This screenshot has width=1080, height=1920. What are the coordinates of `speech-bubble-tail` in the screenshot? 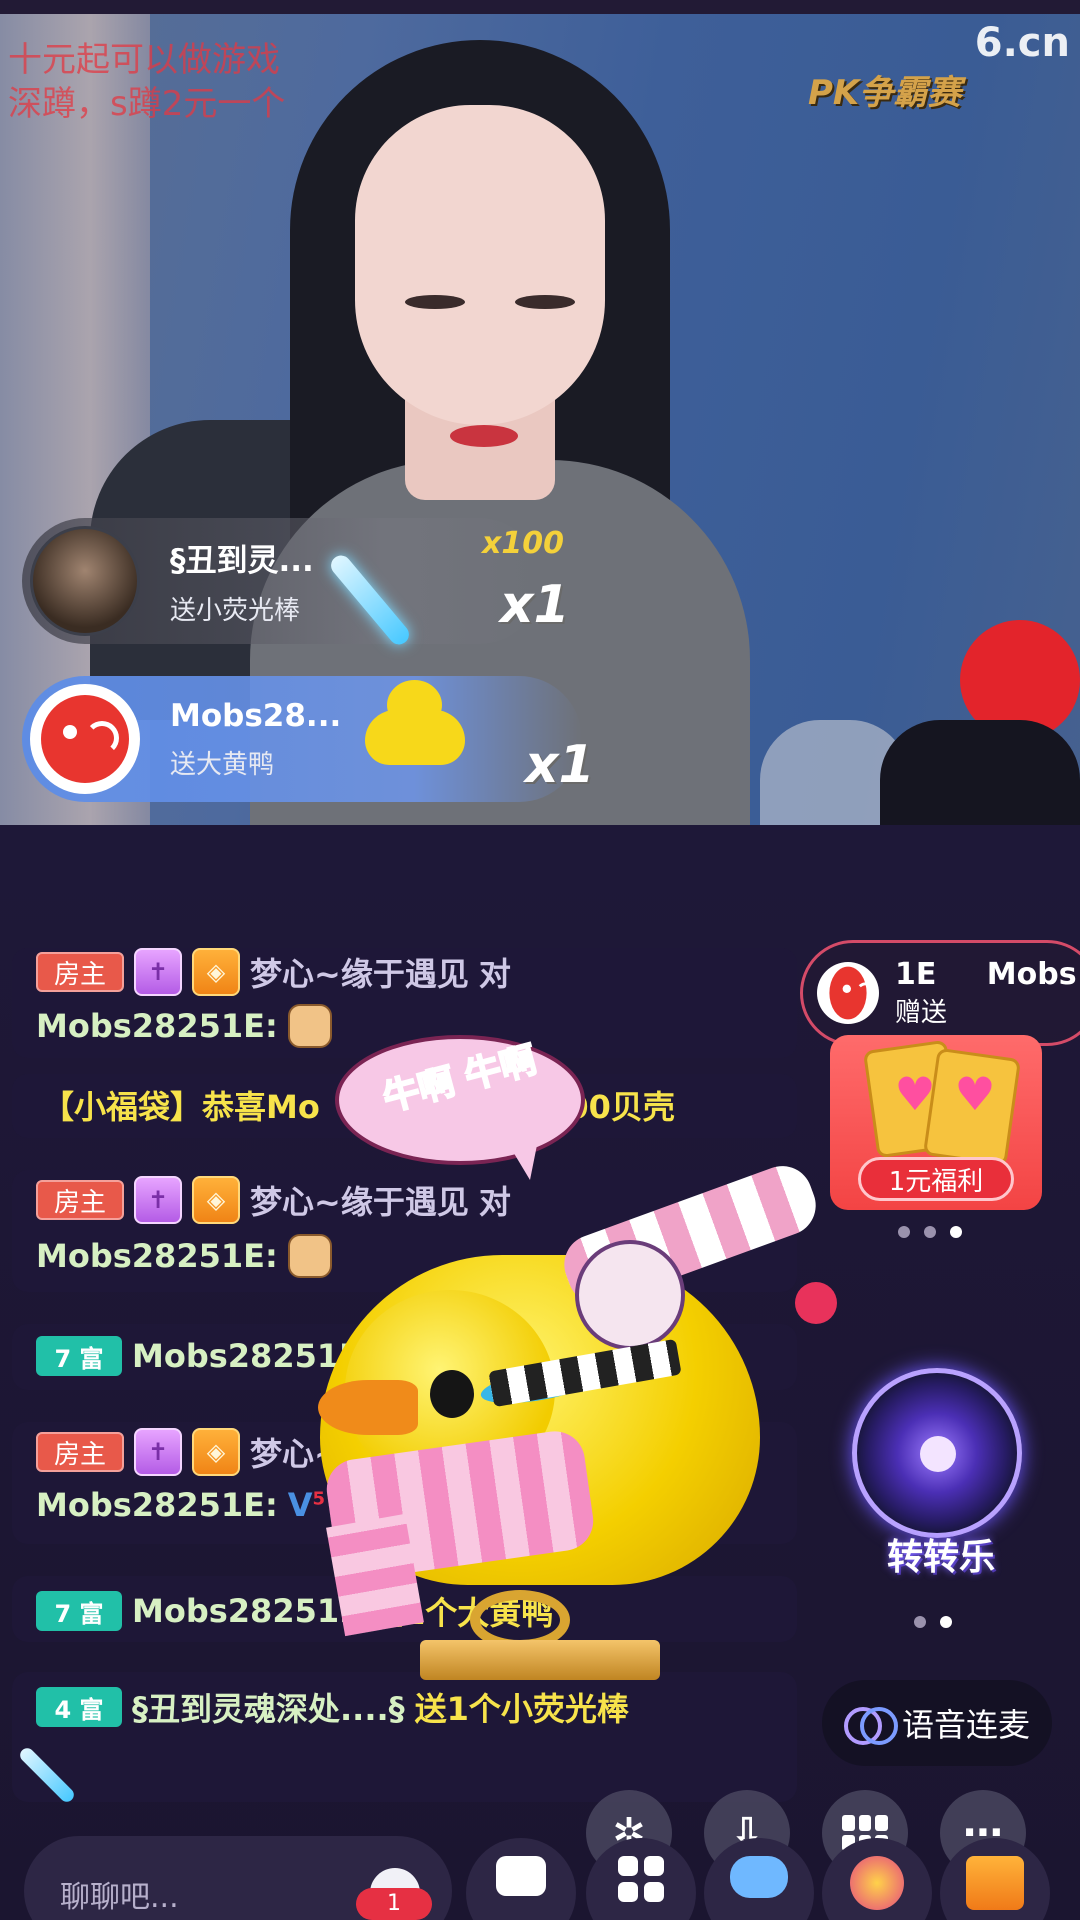 It's located at (520, 1155).